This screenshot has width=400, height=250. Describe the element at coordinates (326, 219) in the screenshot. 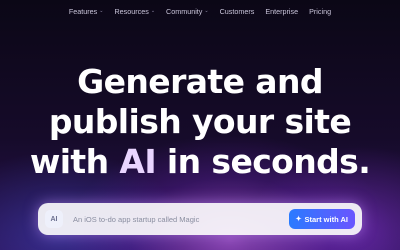

I see `start-with-ai-label: Start with AI` at that location.